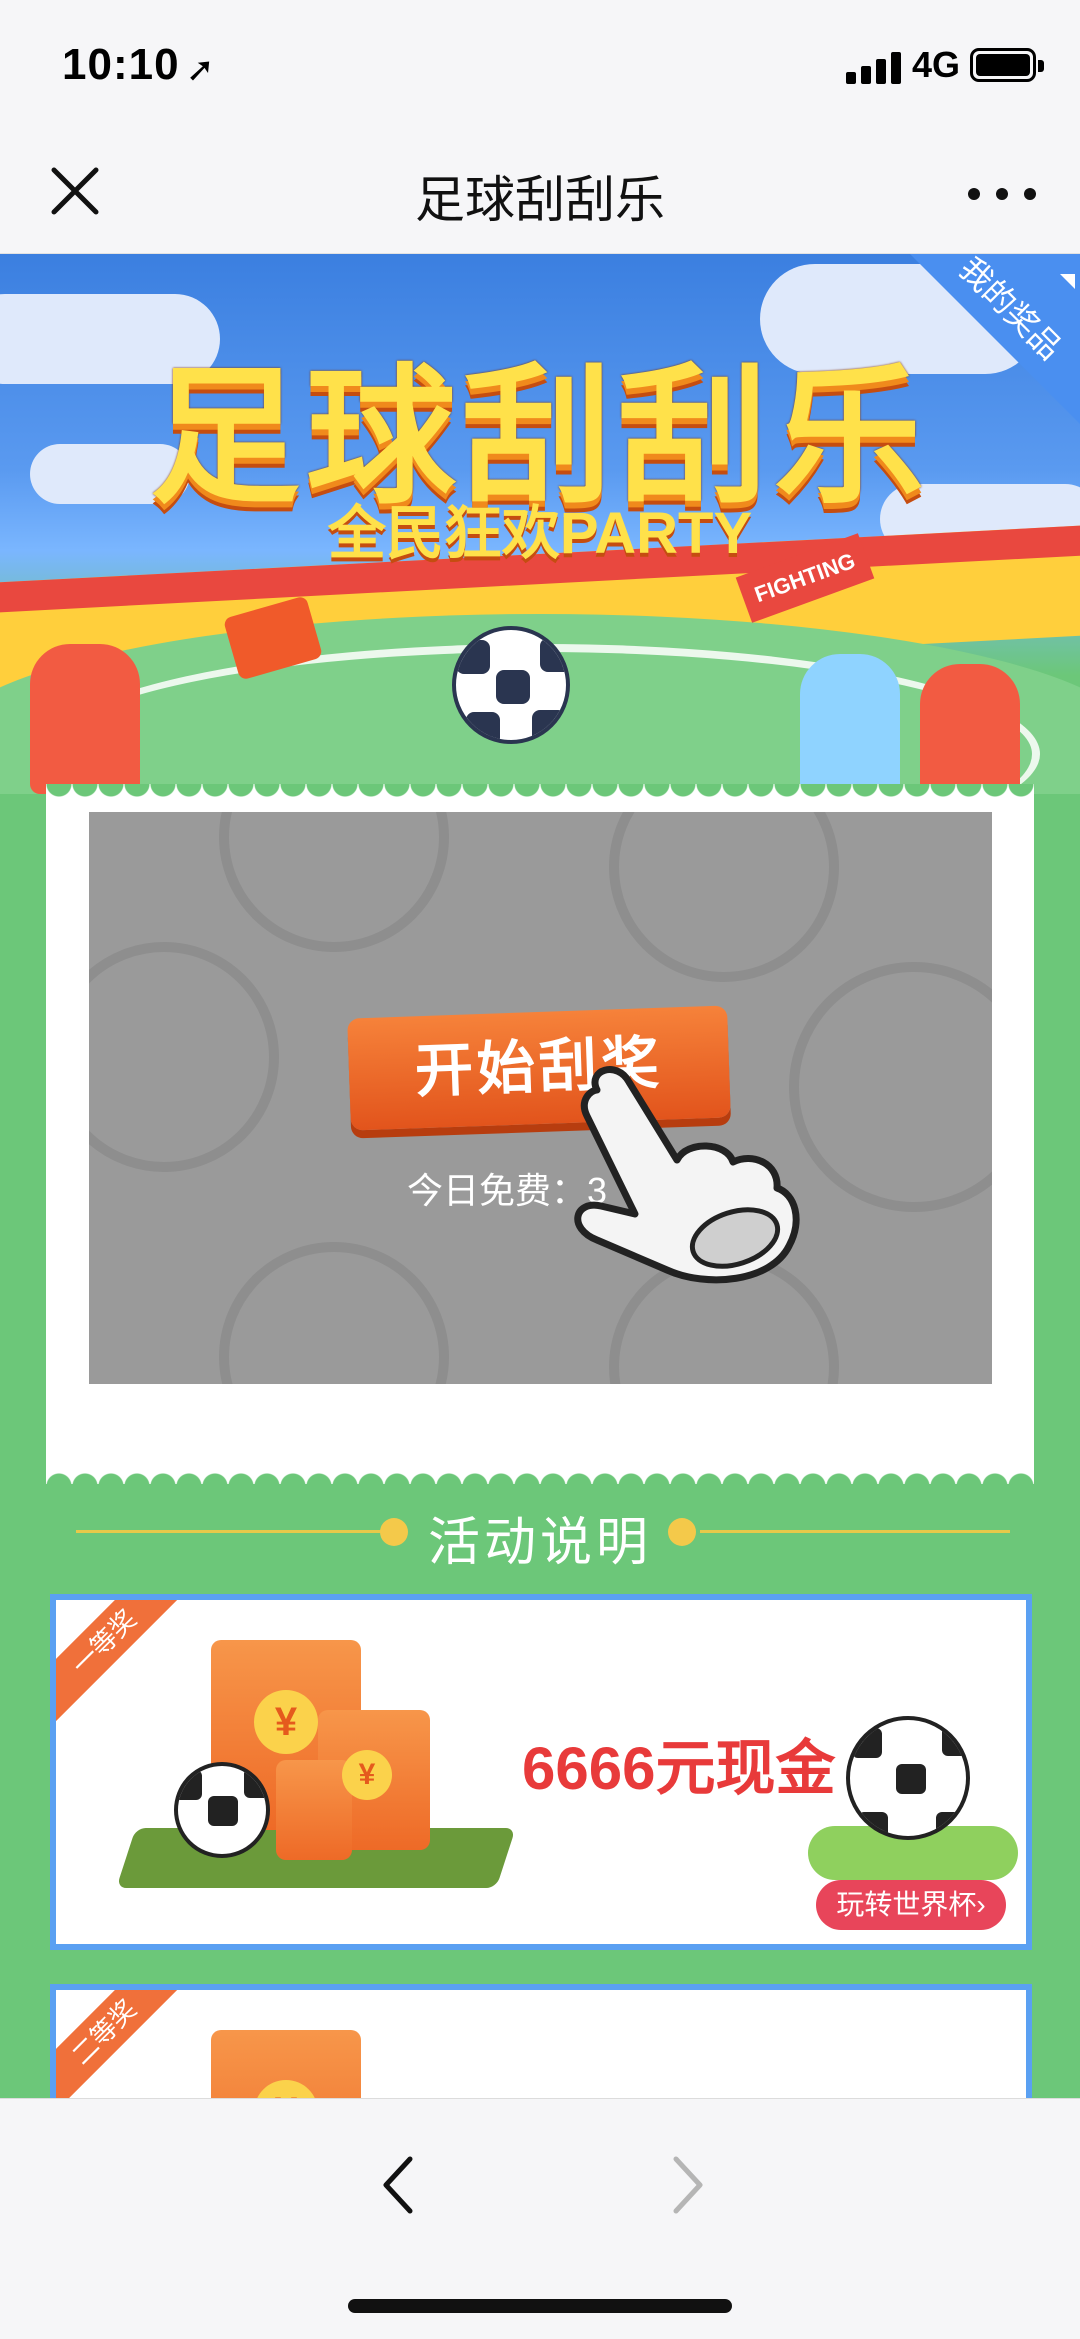  What do you see at coordinates (995, 339) in the screenshot?
I see `my-prizes-corner: 我的奖品` at bounding box center [995, 339].